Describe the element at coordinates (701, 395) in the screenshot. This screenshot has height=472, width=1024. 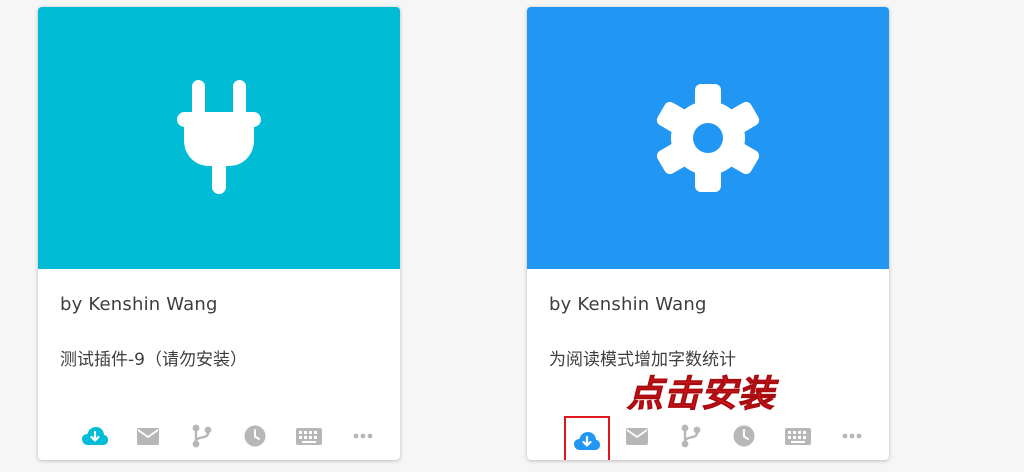
I see `install-callout-label: 点击安装` at that location.